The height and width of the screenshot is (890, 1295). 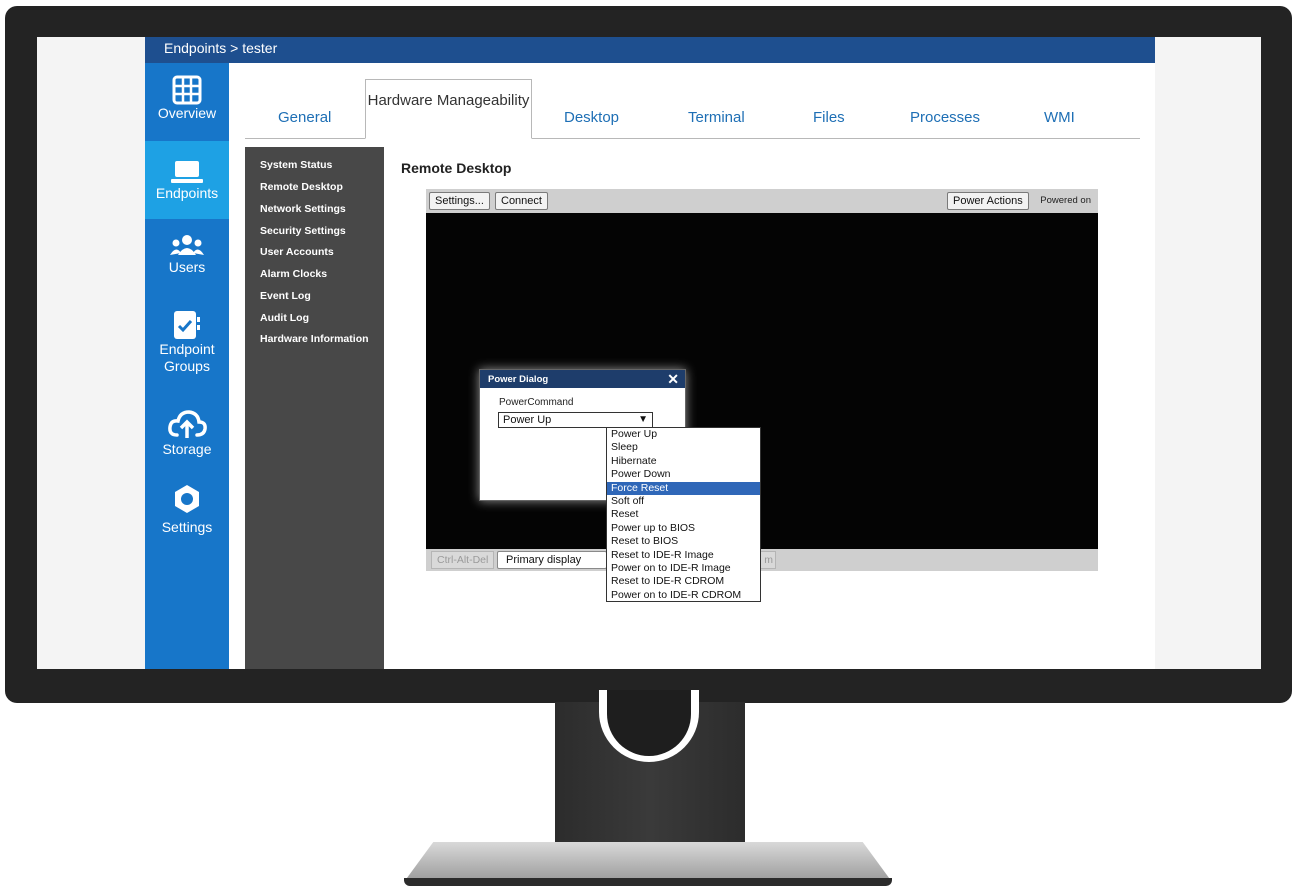 What do you see at coordinates (683, 595) in the screenshot?
I see `dropdown-option: Power on to IDE-R CDROM` at bounding box center [683, 595].